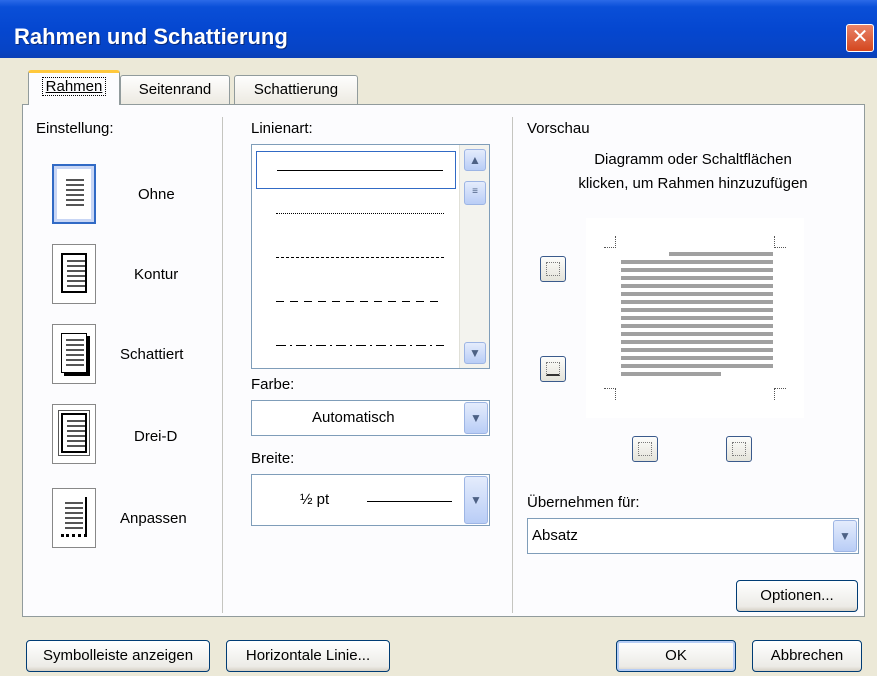  Describe the element at coordinates (474, 256) in the screenshot. I see `line-style-scrollbar: ▲ ≡ ▼` at that location.